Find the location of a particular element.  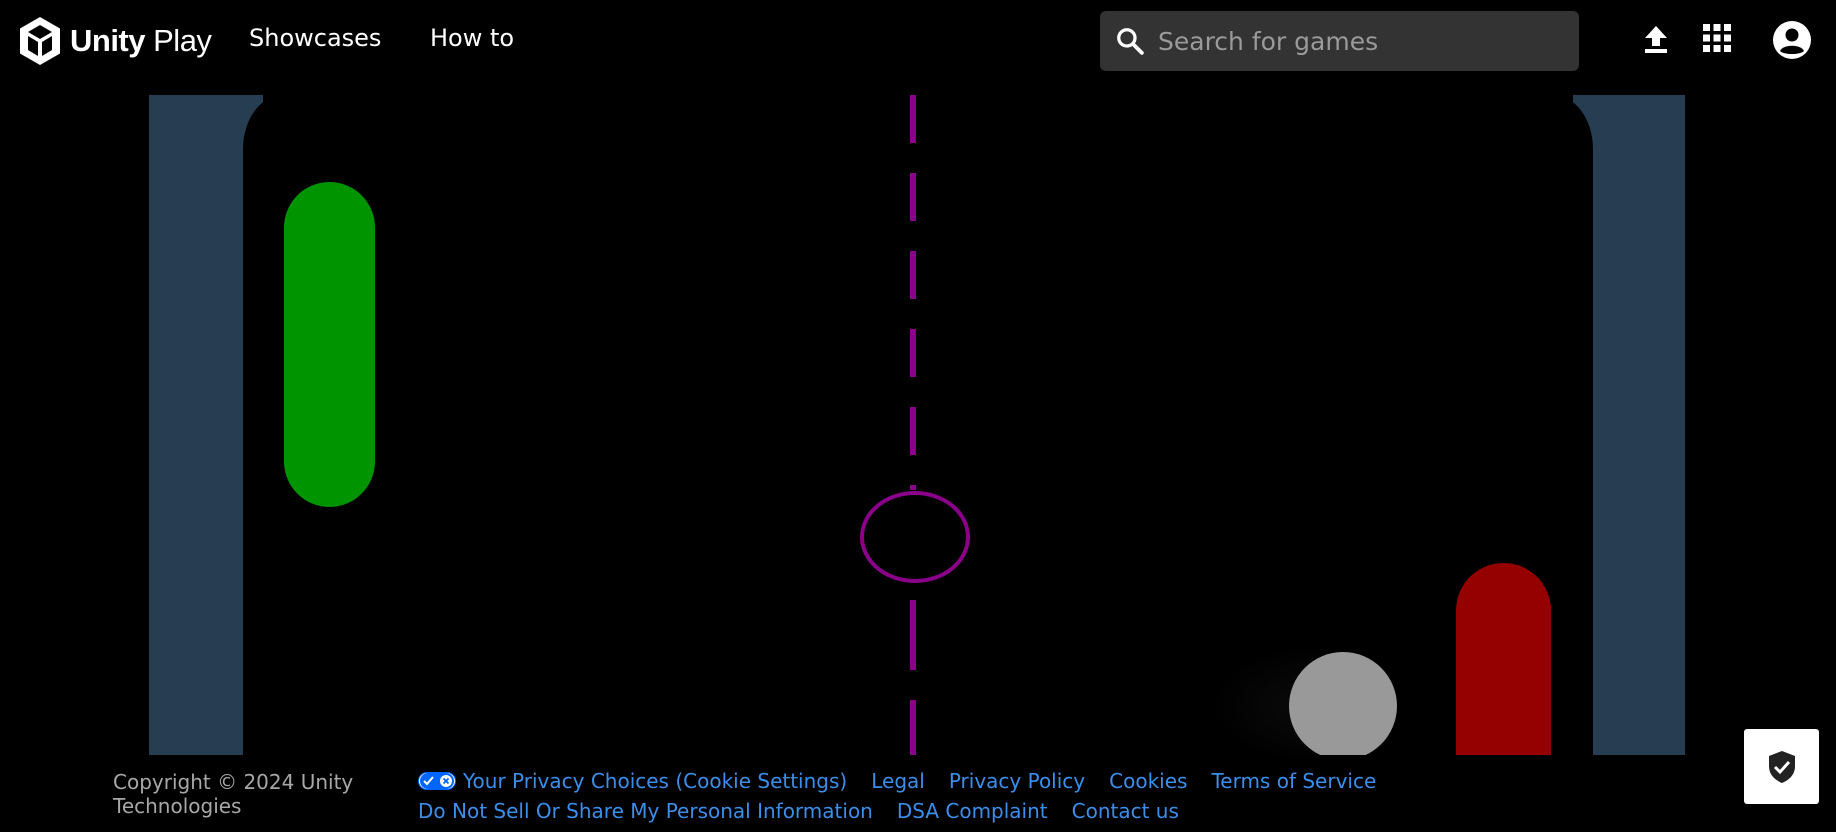

unity-play-logo: Unity Play is located at coordinates (115, 41).